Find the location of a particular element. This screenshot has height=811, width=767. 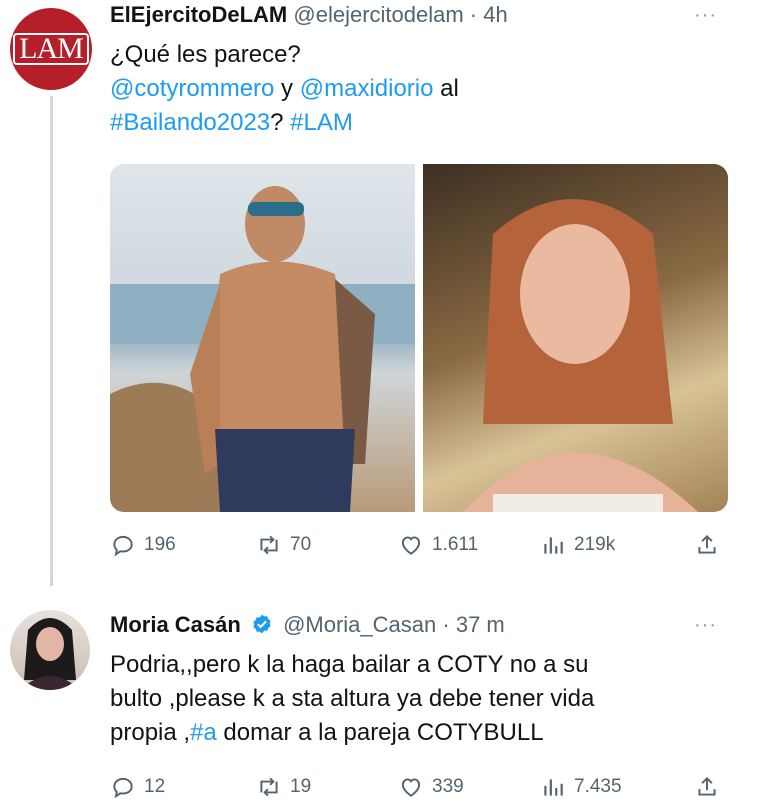

tweet1-header: ElEjercitoDeLAM @elejercitodelam · 4h is located at coordinates (309, 15).